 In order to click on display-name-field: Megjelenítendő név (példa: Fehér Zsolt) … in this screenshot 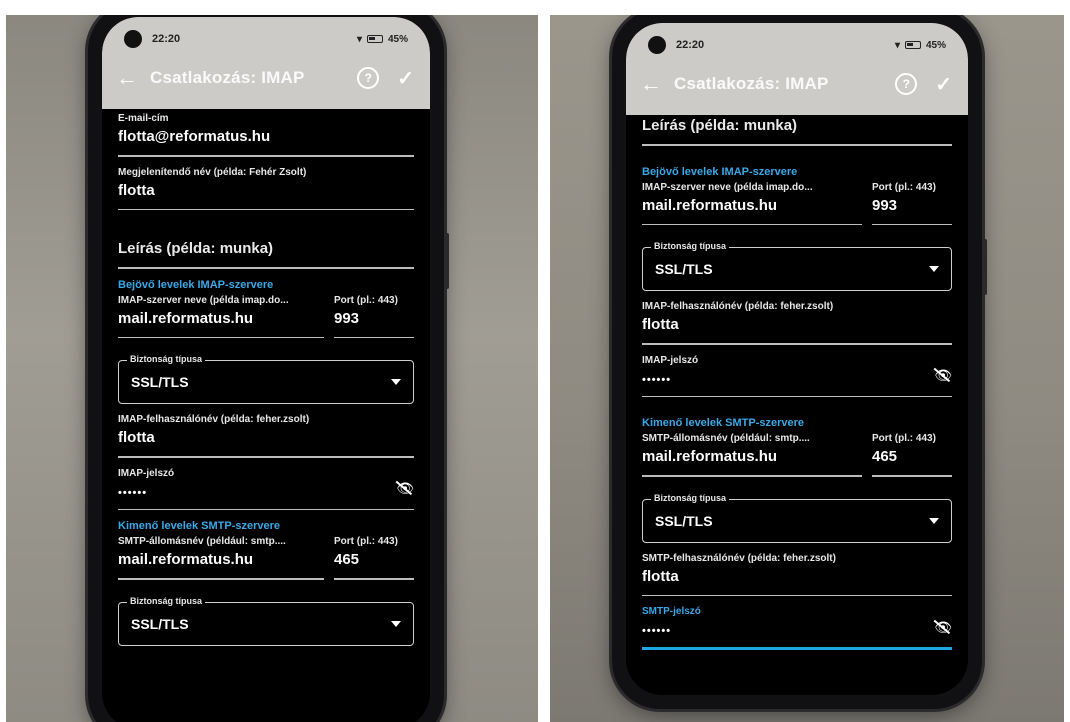, I will do `click(266, 188)`.